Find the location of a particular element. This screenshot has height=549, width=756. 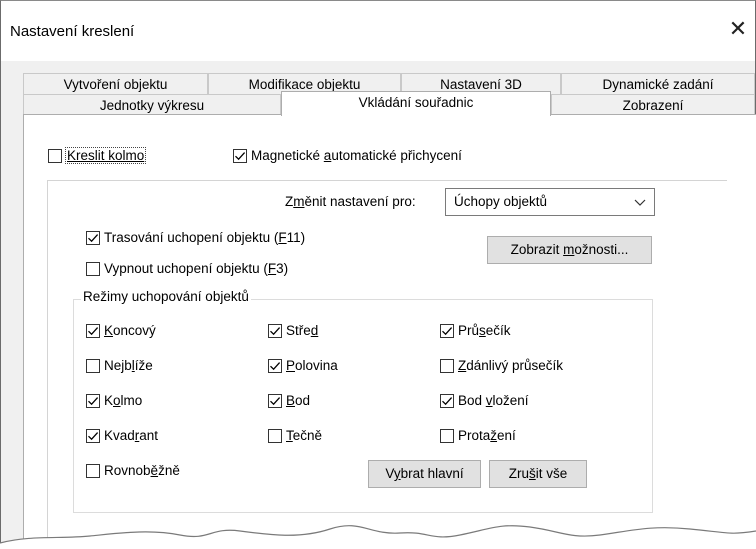

snap-label: Kvadrant is located at coordinates (131, 435).